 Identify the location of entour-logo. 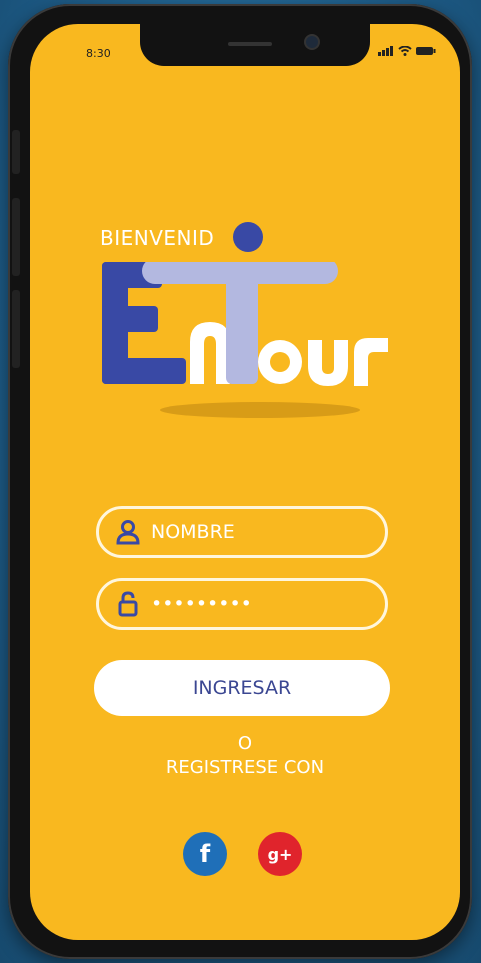
(245, 340).